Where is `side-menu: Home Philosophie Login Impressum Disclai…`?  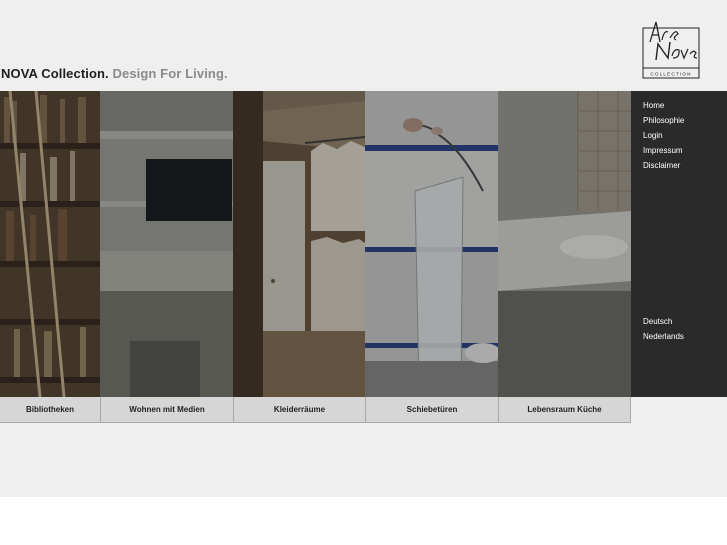
side-menu: Home Philosophie Login Impressum Disclai… is located at coordinates (679, 244).